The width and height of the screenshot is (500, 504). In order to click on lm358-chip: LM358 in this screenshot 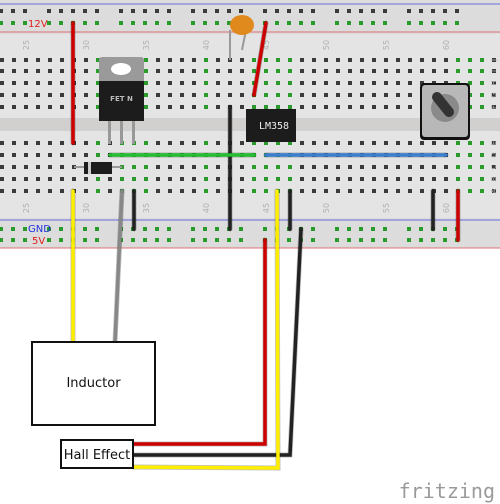, I will do `click(271, 125)`.